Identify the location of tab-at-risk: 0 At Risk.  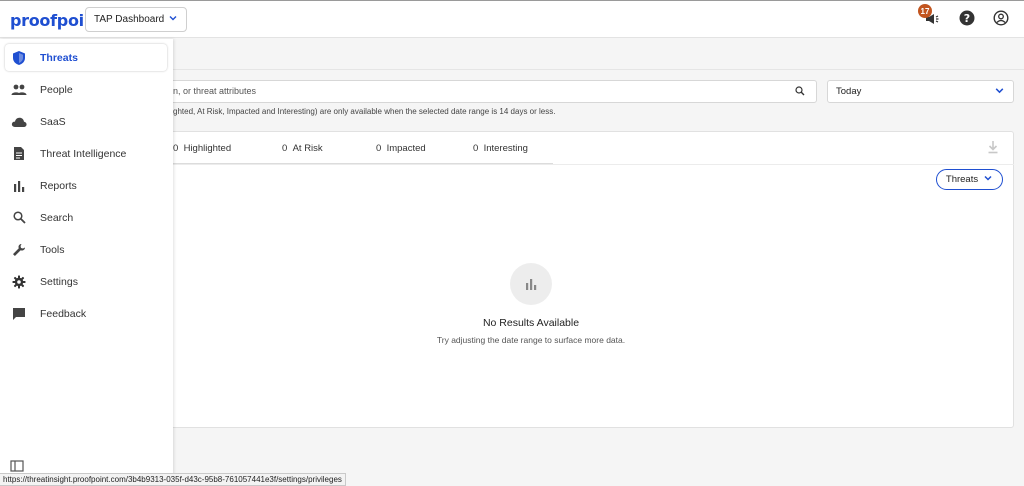
(302, 148).